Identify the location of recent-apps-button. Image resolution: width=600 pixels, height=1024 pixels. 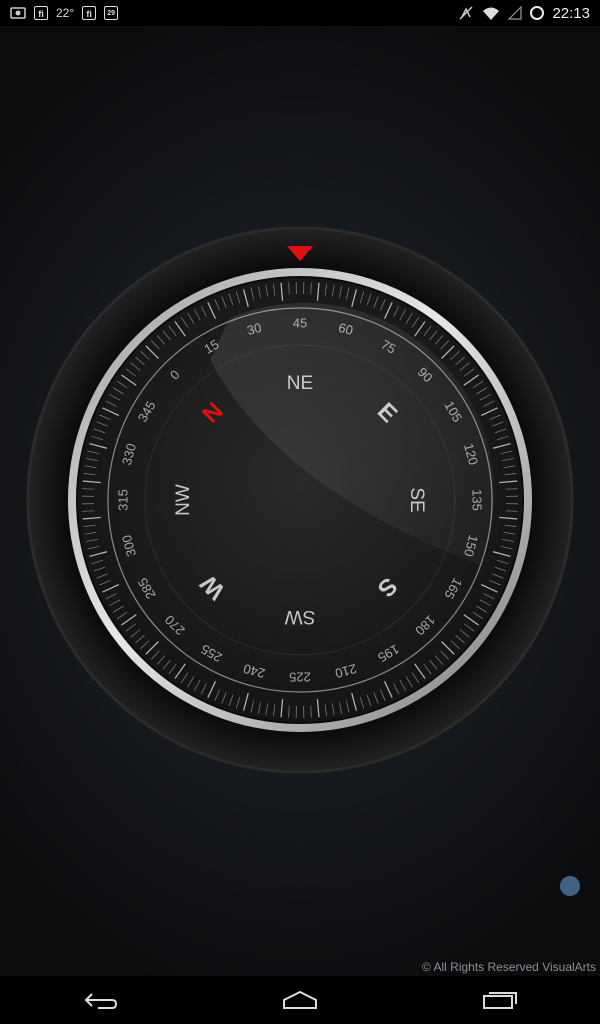
(500, 1000).